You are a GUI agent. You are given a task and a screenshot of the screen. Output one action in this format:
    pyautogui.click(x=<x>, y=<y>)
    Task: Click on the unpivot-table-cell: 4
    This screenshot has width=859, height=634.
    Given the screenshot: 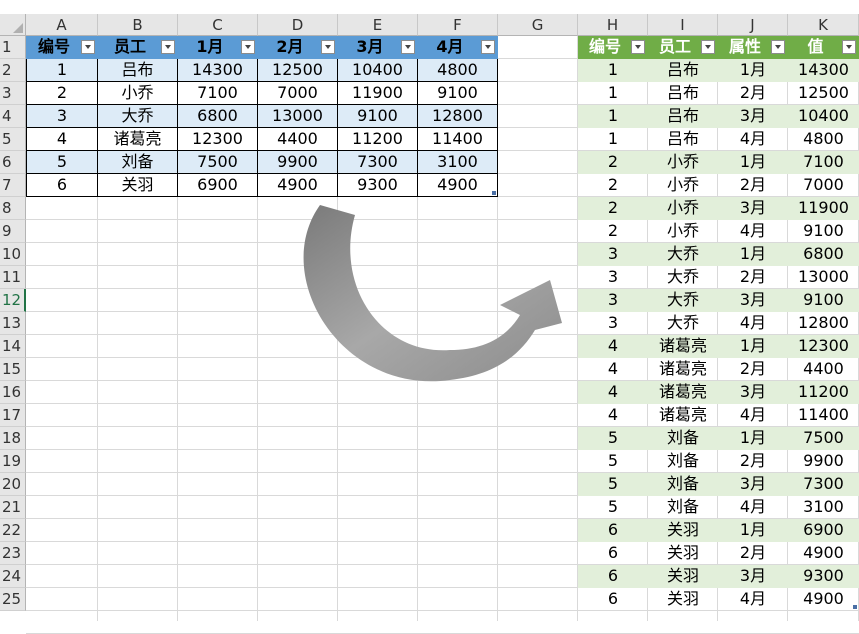 What is the action you would take?
    pyautogui.click(x=613, y=346)
    